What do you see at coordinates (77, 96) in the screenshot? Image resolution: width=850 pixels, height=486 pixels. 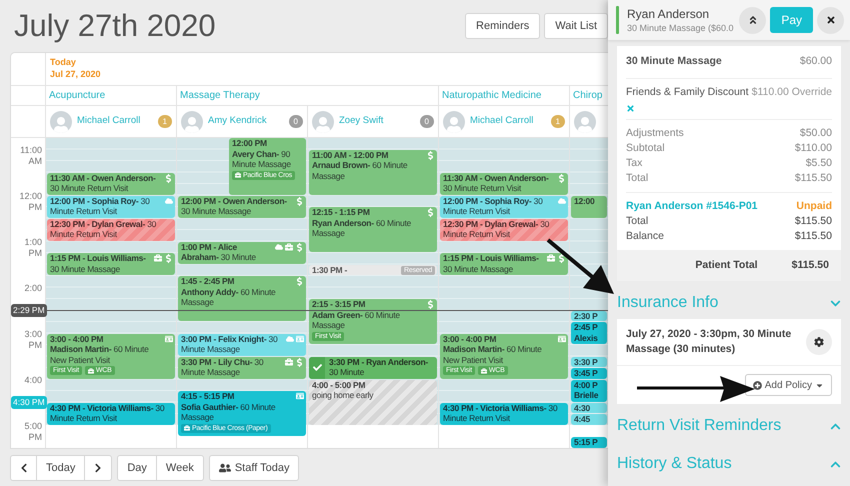 I see `discipline-header: Acupuncture` at bounding box center [77, 96].